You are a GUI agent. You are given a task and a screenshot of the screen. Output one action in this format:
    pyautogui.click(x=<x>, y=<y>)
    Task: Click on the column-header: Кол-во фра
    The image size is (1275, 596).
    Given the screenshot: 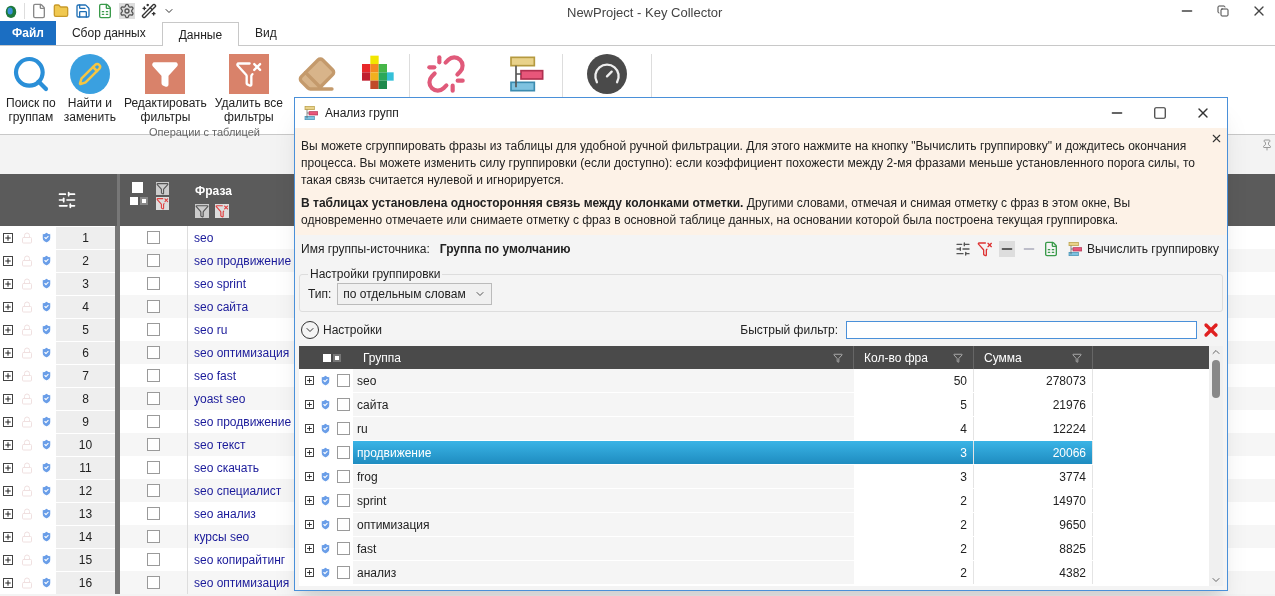 What is the action you would take?
    pyautogui.click(x=914, y=357)
    